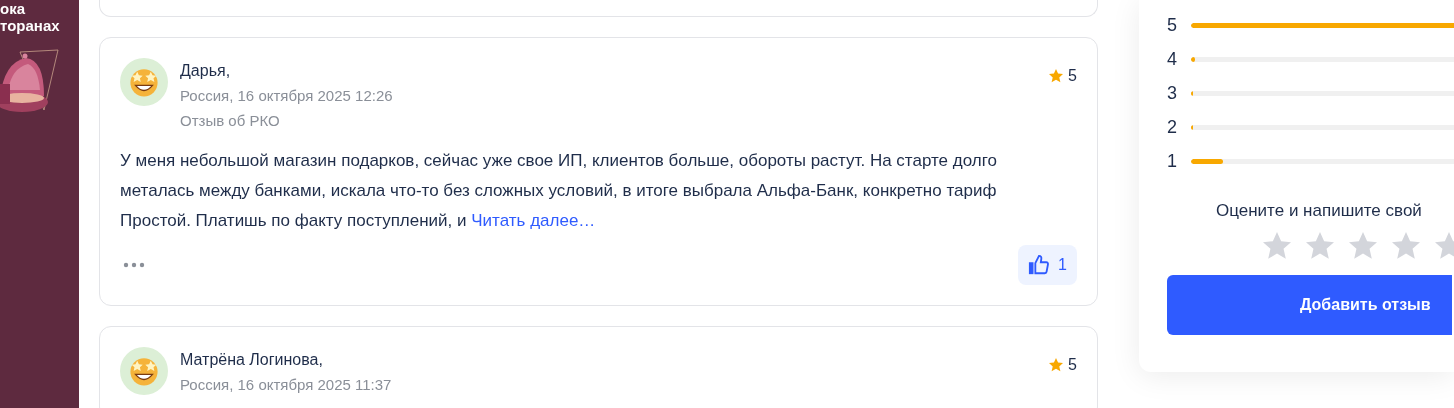 This screenshot has height=408, width=1454. What do you see at coordinates (30, 25) in the screenshot?
I see `banner-text: торанах` at bounding box center [30, 25].